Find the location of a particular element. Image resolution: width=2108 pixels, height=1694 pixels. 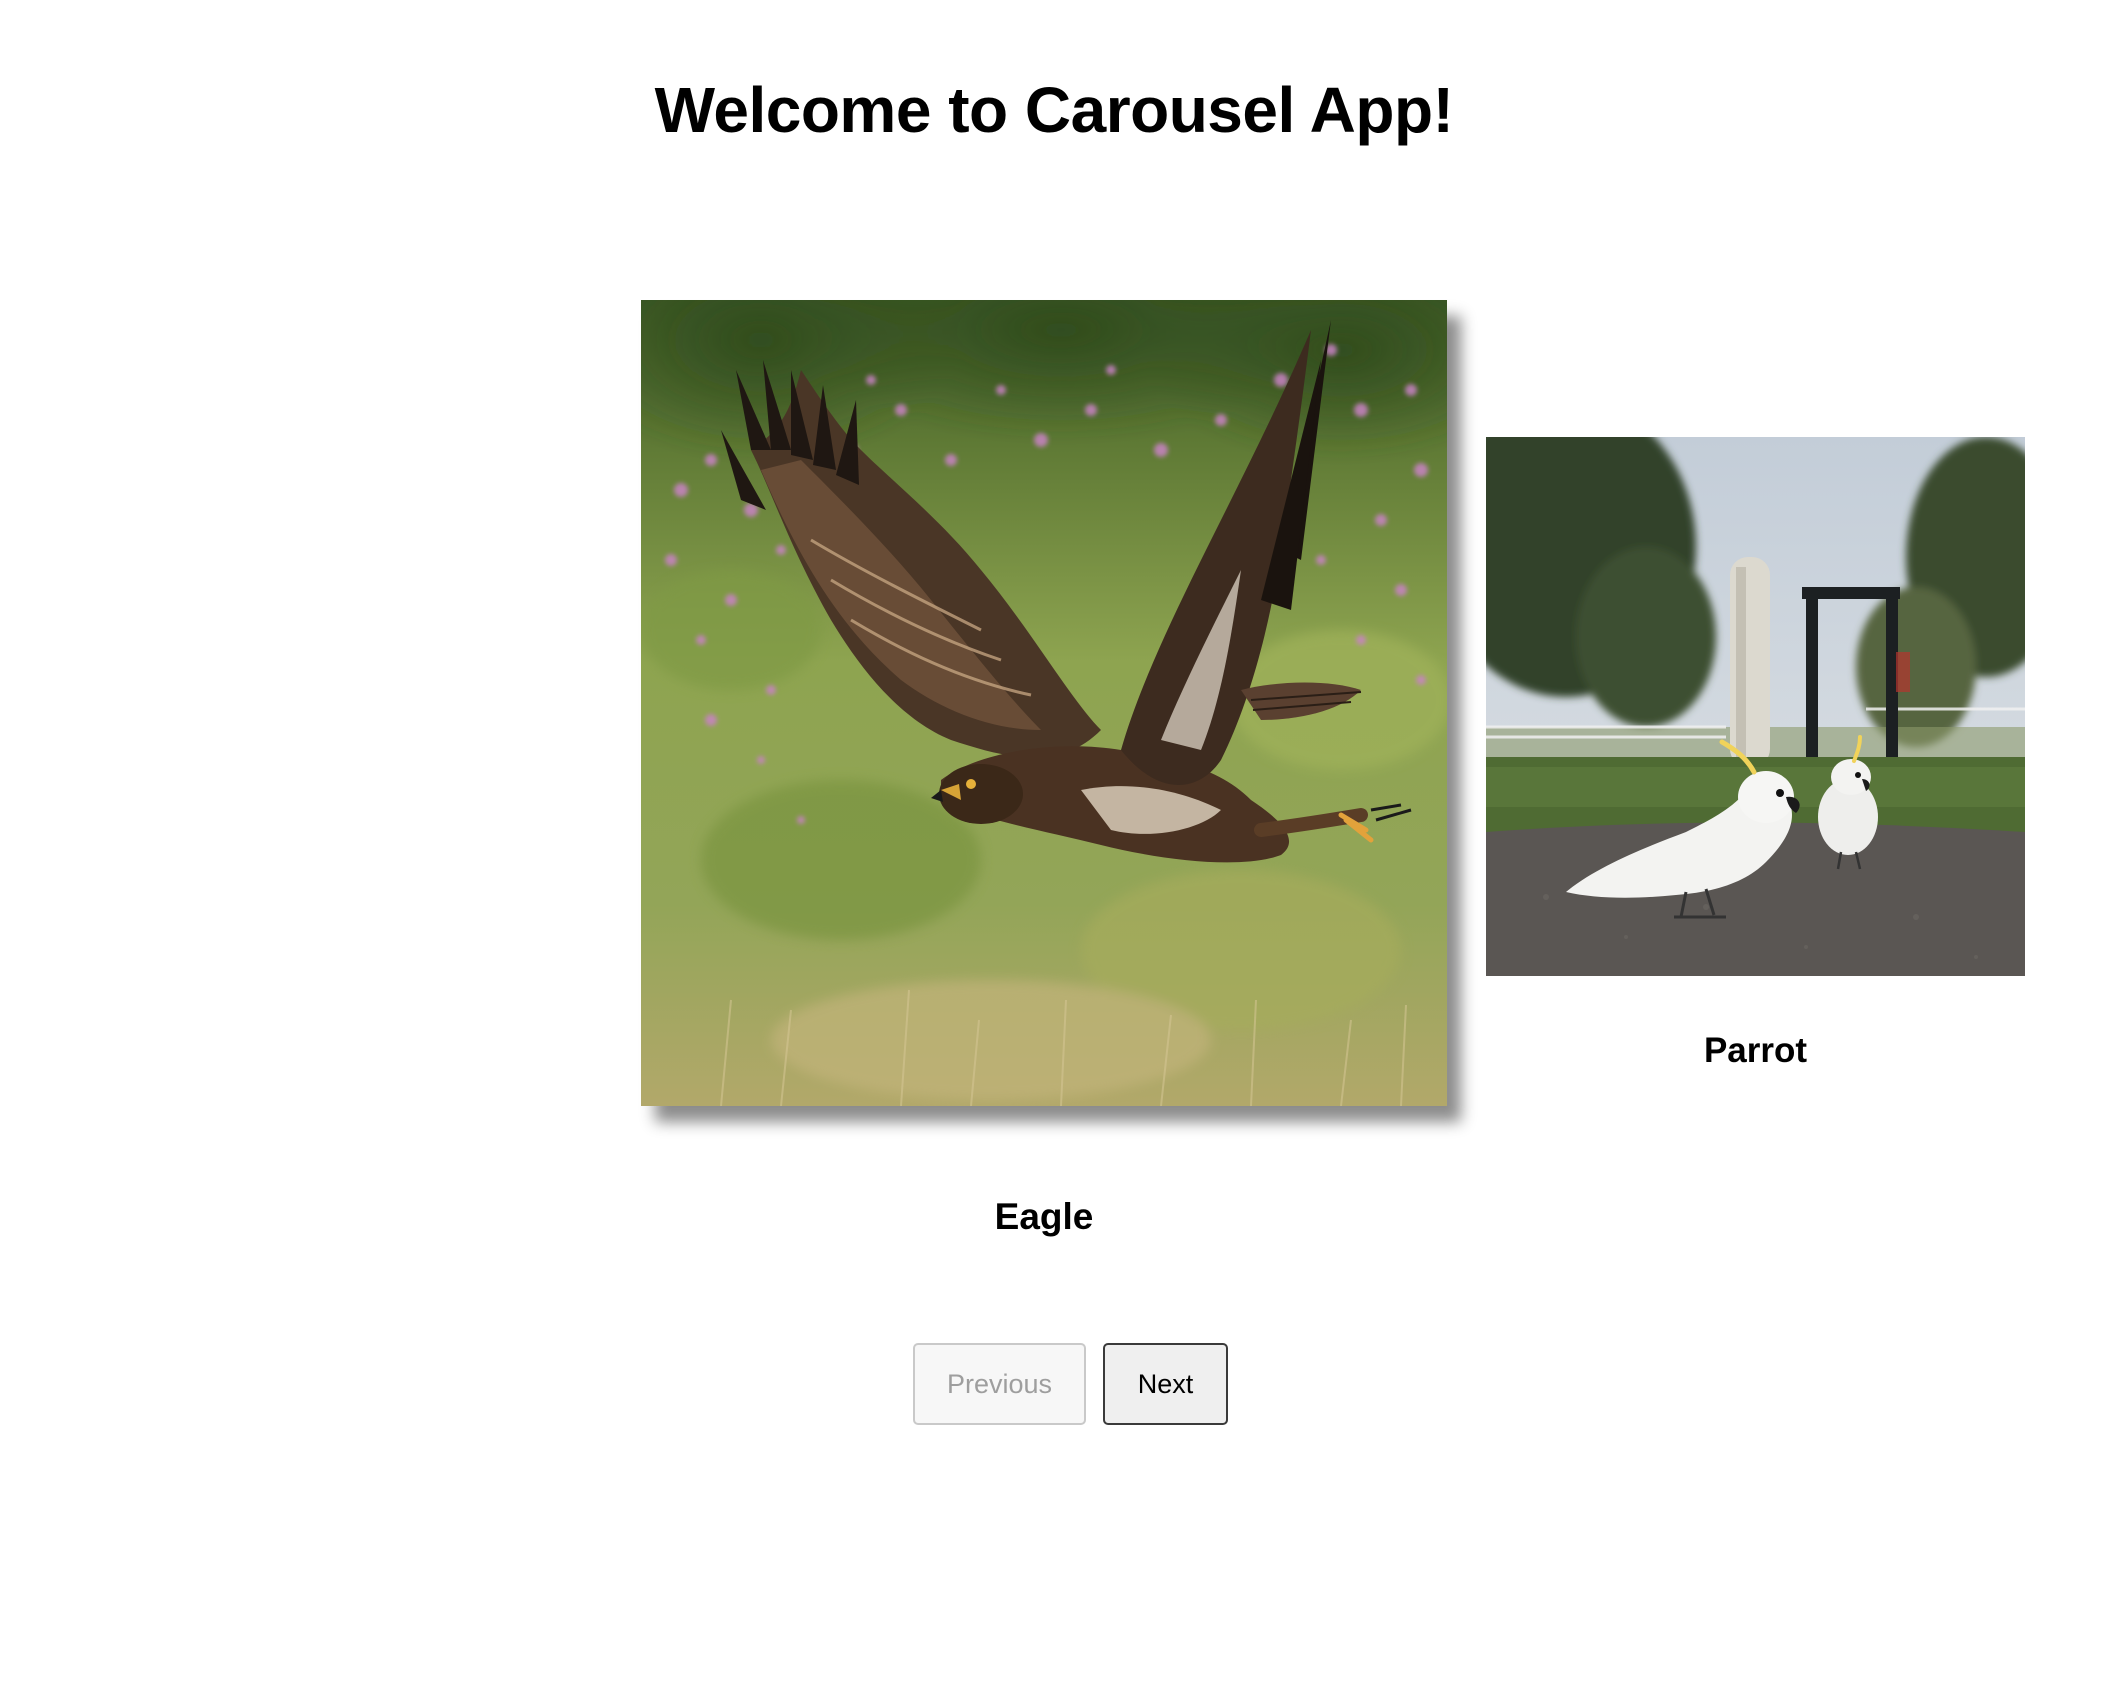

carousel-controls: Previous Next is located at coordinates (1070, 1384).